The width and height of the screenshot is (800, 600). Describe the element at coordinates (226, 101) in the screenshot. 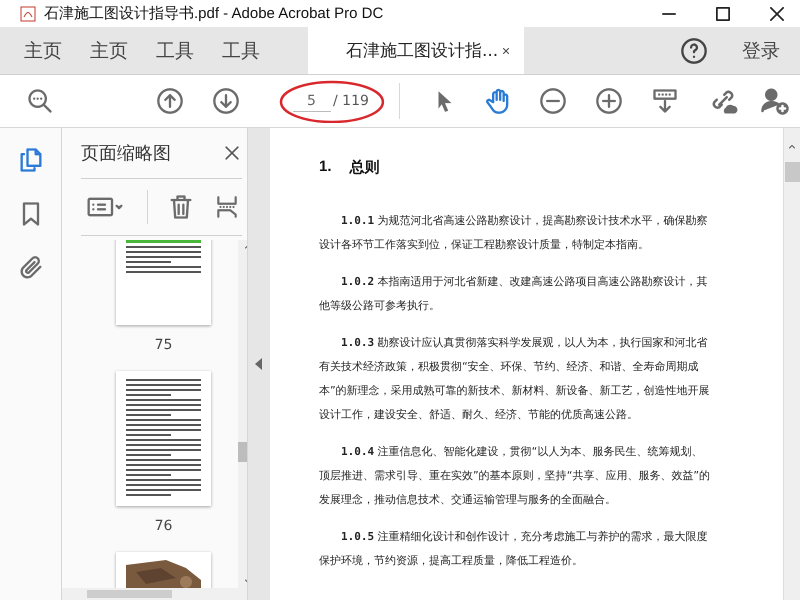

I see `down-arrow-button` at that location.